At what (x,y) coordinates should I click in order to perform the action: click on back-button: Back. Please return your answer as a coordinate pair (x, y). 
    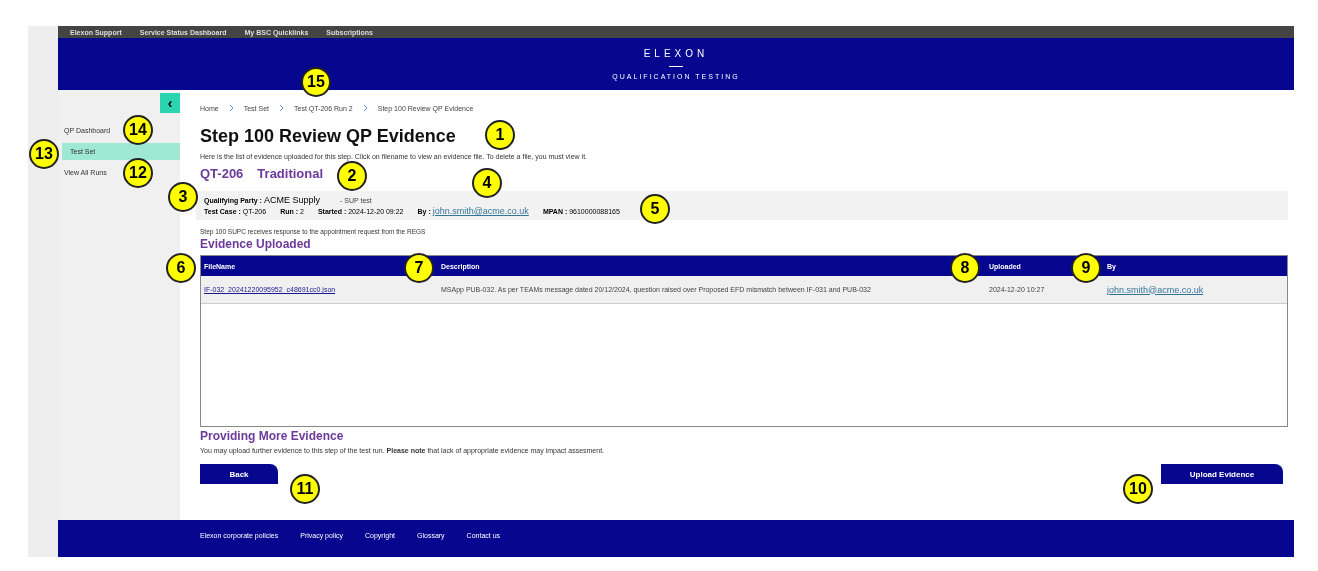
    Looking at the image, I should click on (239, 474).